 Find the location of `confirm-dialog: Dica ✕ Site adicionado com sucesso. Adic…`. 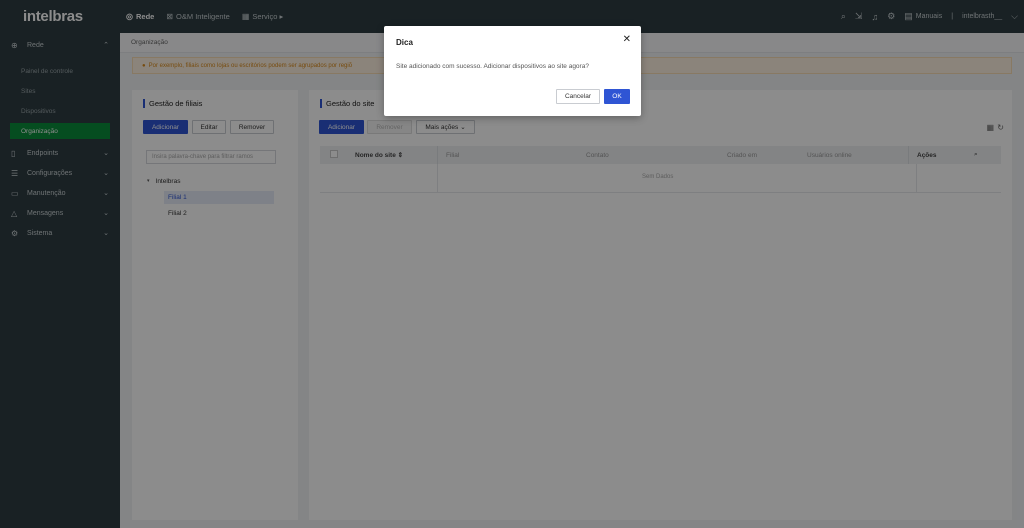

confirm-dialog: Dica ✕ Site adicionado com sucesso. Adic… is located at coordinates (512, 71).